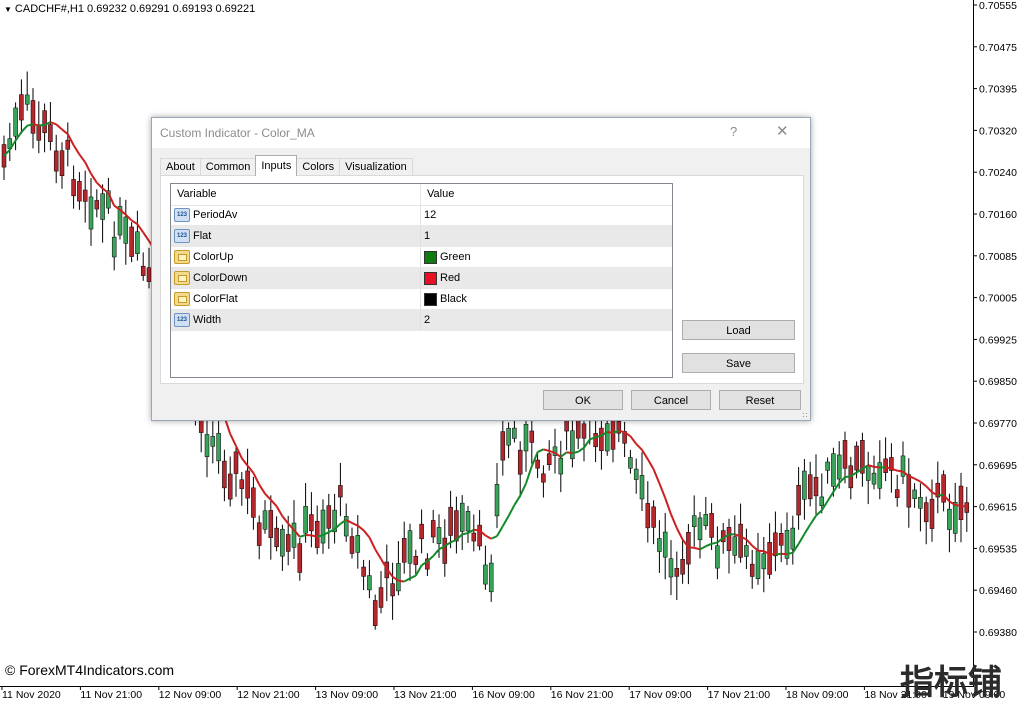 Image resolution: width=1024 pixels, height=704 pixels. I want to click on close-icon: ✕, so click(782, 131).